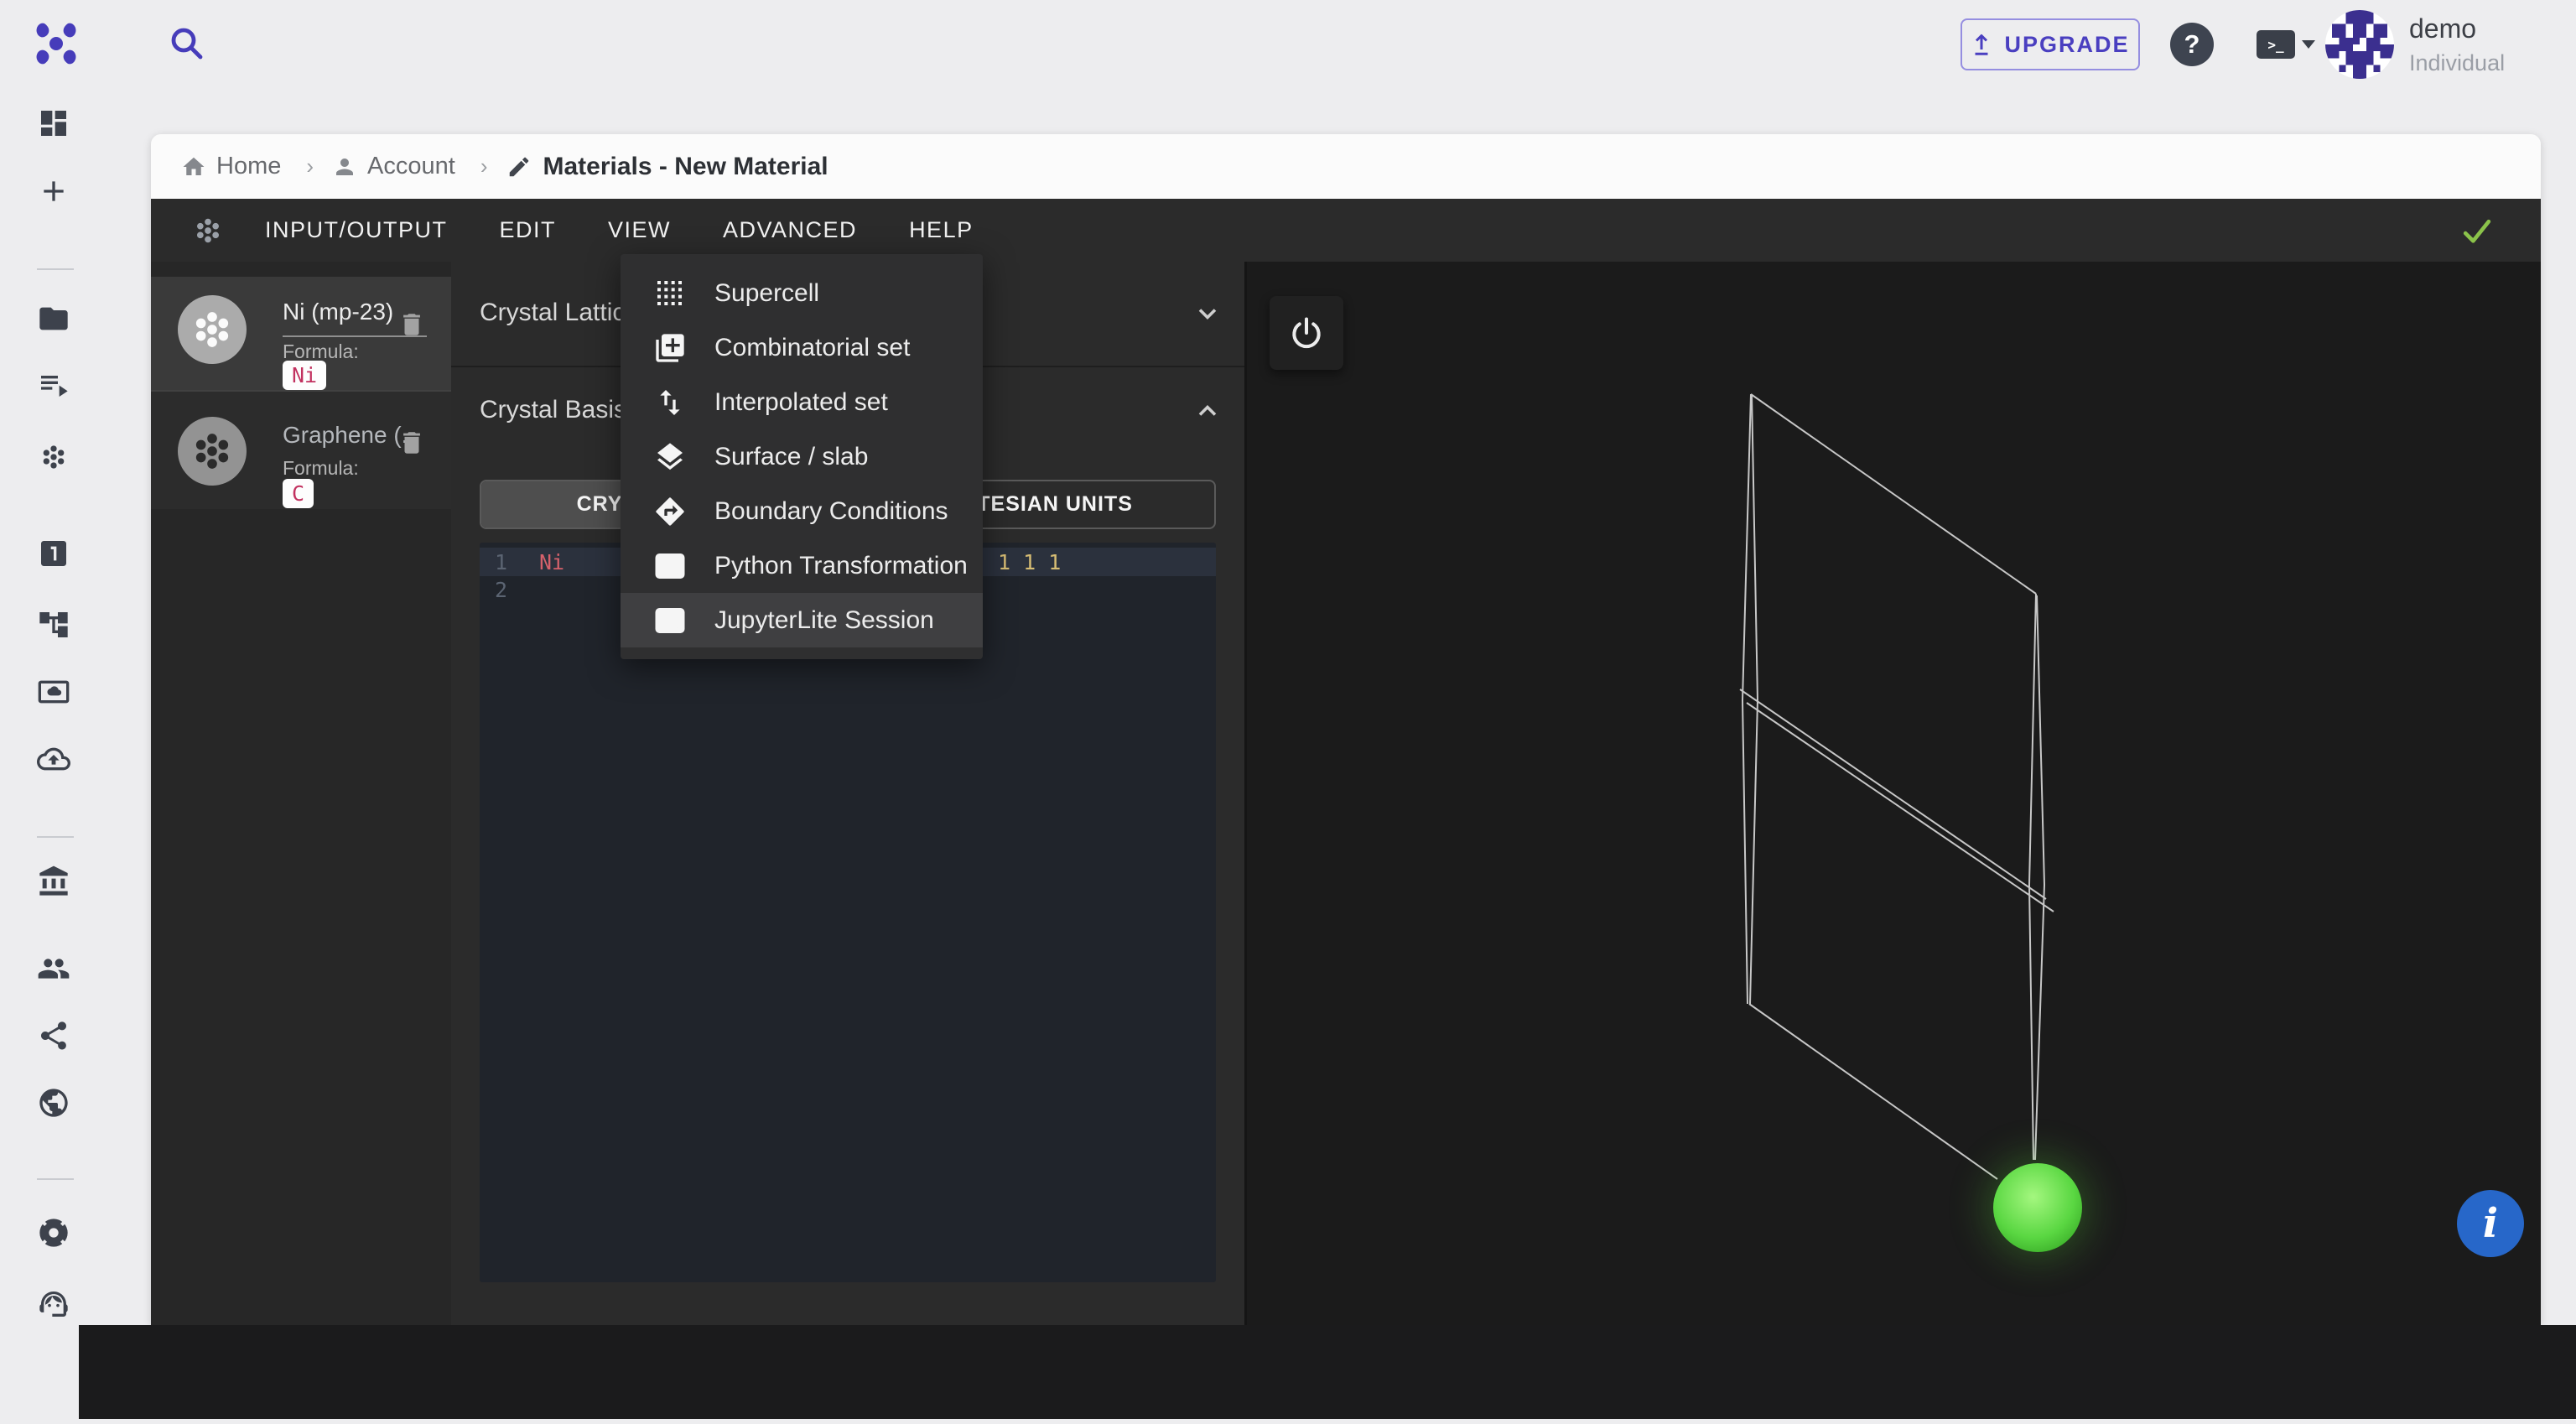 The image size is (2576, 1424). What do you see at coordinates (1207, 411) in the screenshot?
I see `chevron-up-icon` at bounding box center [1207, 411].